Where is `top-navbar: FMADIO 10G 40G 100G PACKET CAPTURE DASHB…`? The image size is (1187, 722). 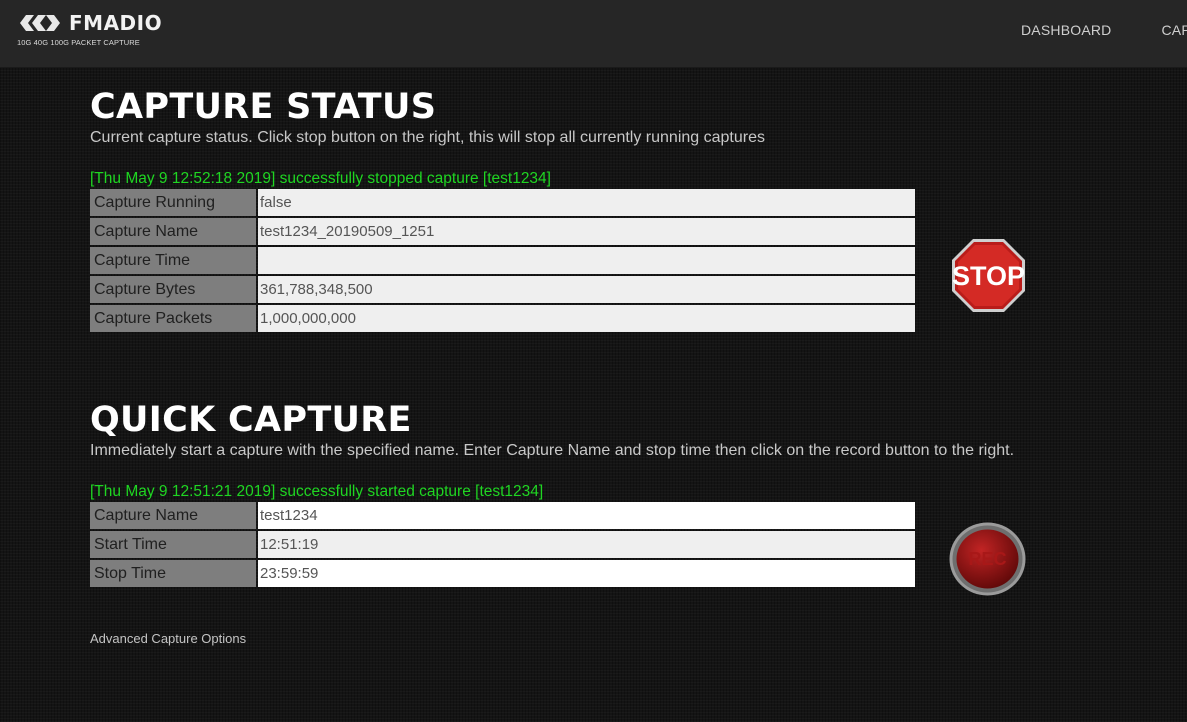 top-navbar: FMADIO 10G 40G 100G PACKET CAPTURE DASHB… is located at coordinates (593, 34).